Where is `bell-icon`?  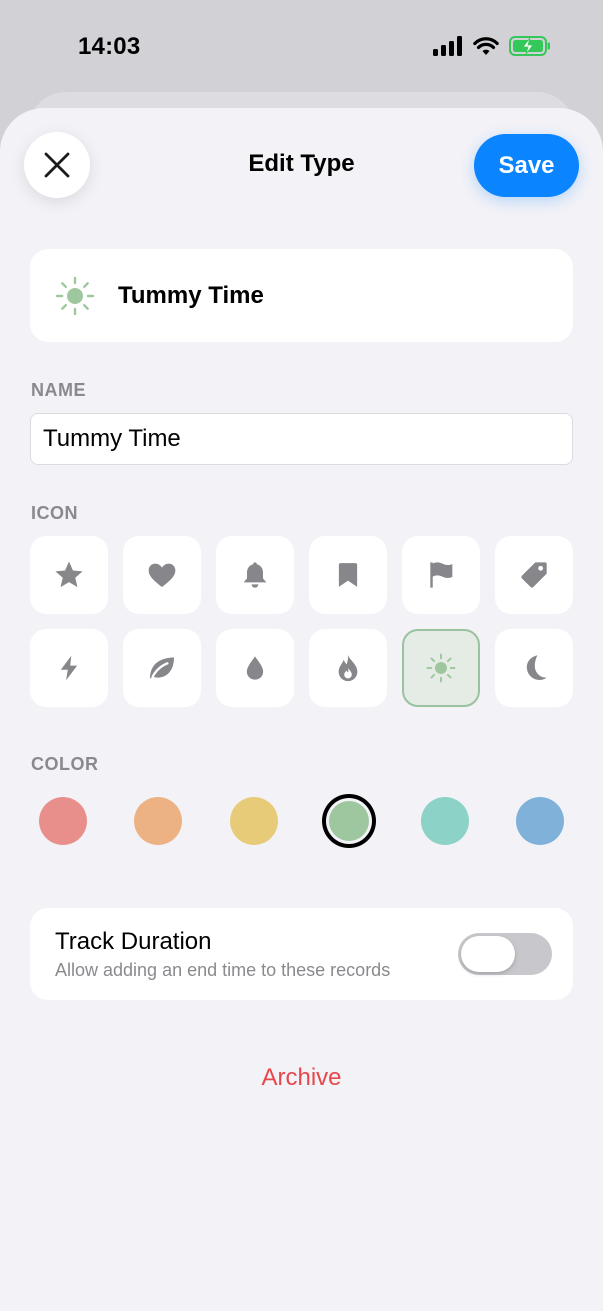 bell-icon is located at coordinates (255, 575).